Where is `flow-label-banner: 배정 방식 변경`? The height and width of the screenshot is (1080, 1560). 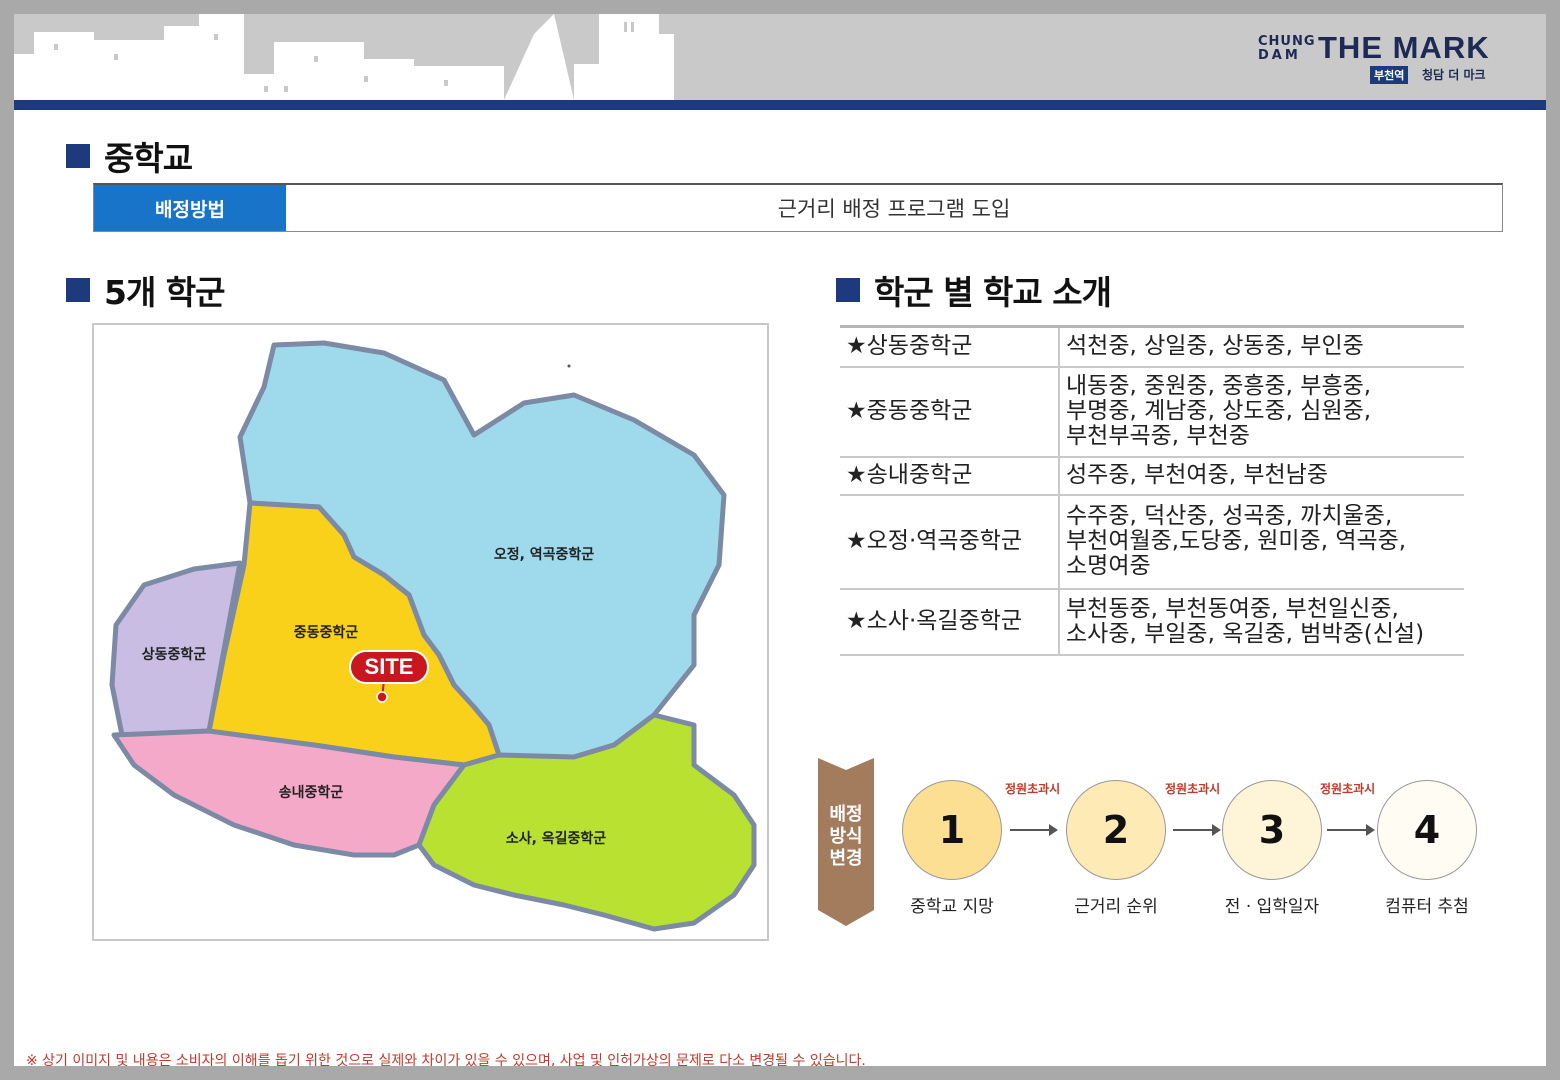 flow-label-banner: 배정 방식 변경 is located at coordinates (846, 842).